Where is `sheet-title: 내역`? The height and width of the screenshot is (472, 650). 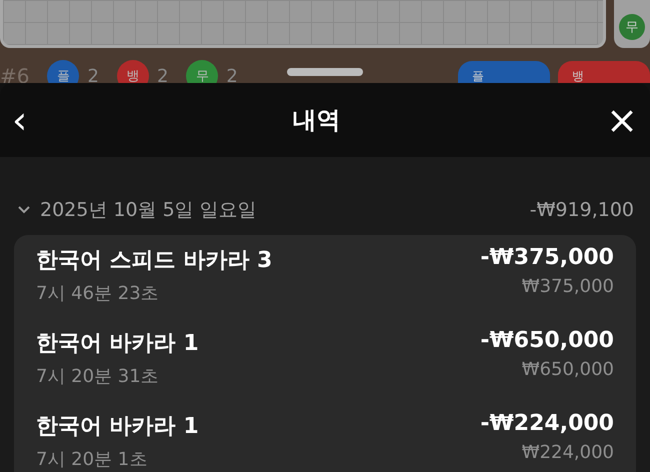
sheet-title: 내역 is located at coordinates (316, 120).